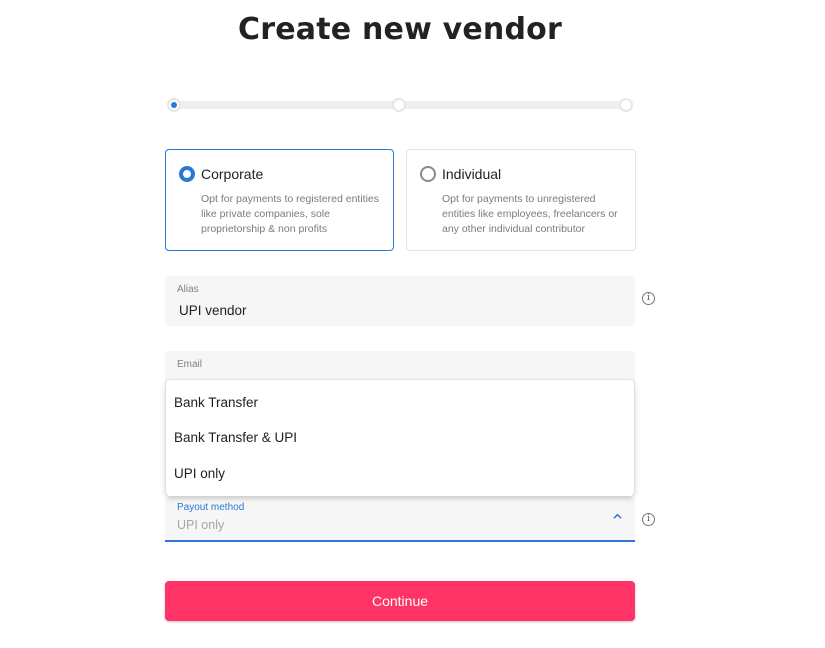 The image size is (825, 648). Describe the element at coordinates (187, 174) in the screenshot. I see `corporate-radio` at that location.